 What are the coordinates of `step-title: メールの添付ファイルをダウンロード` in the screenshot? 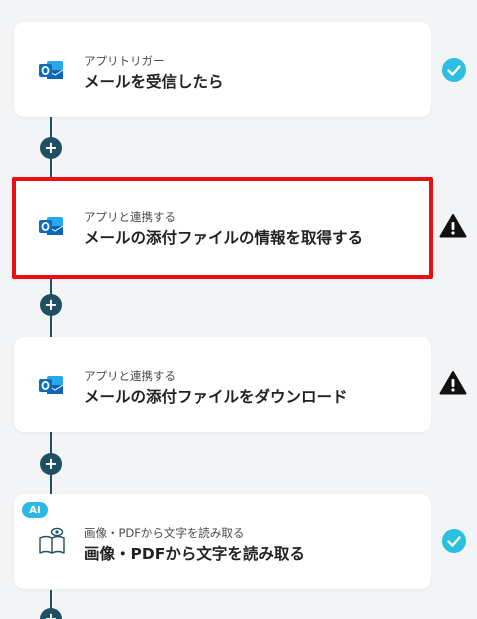 It's located at (216, 397).